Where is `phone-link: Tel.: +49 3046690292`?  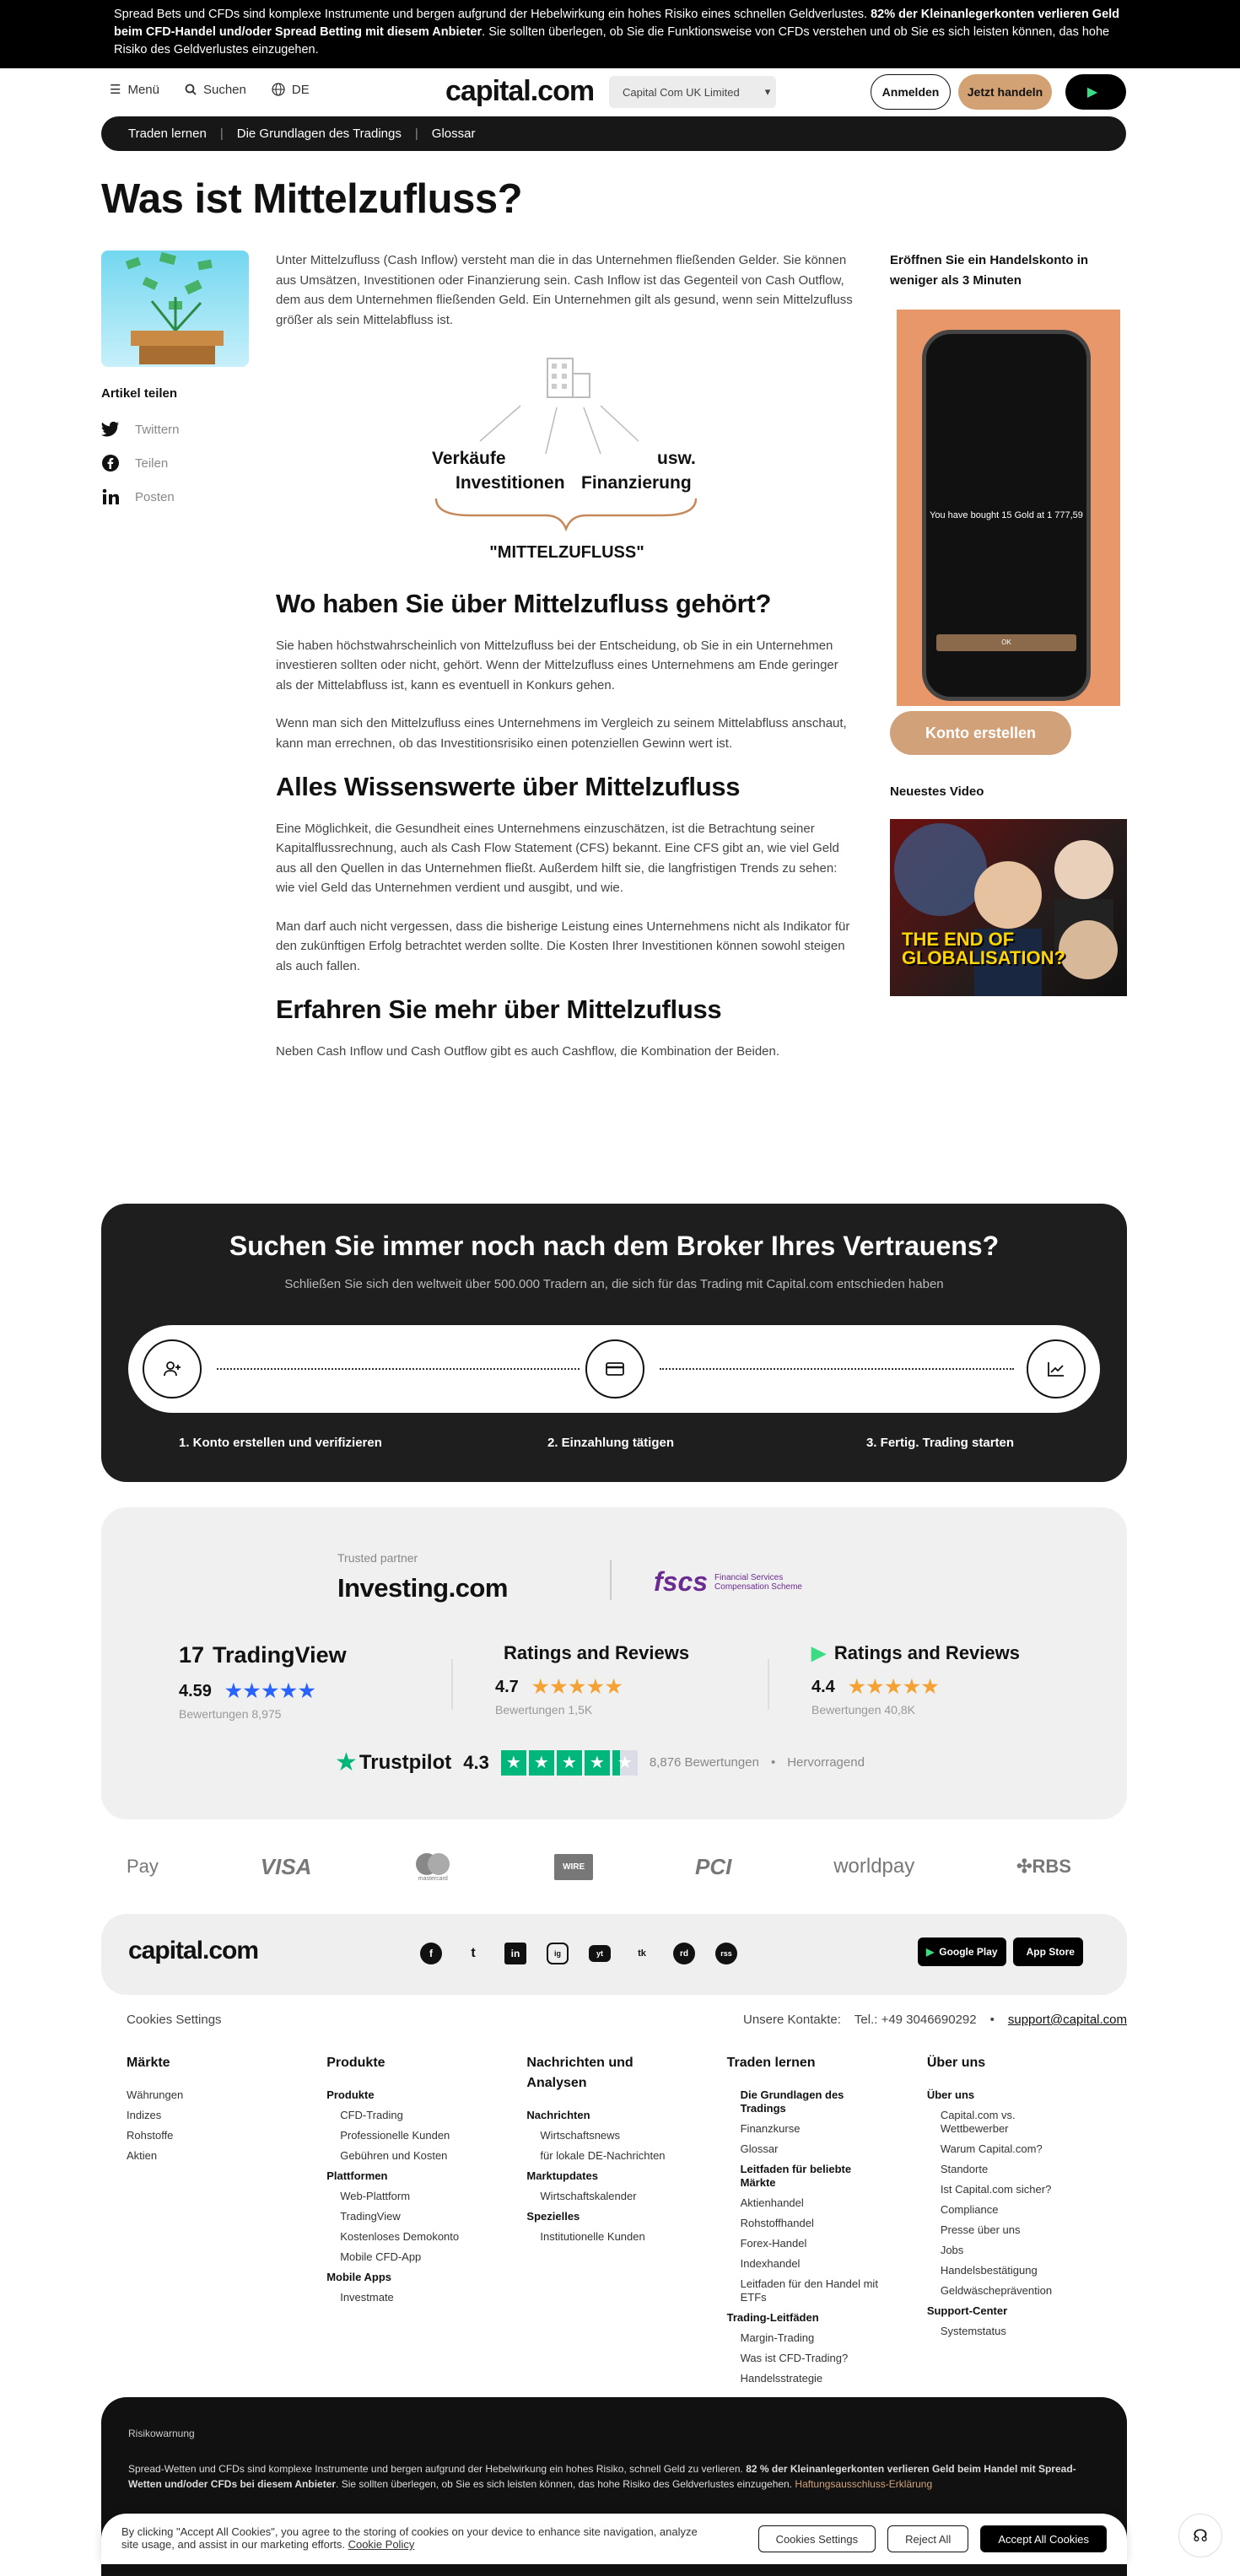
phone-link: Tel.: +49 3046690292 is located at coordinates (916, 2020).